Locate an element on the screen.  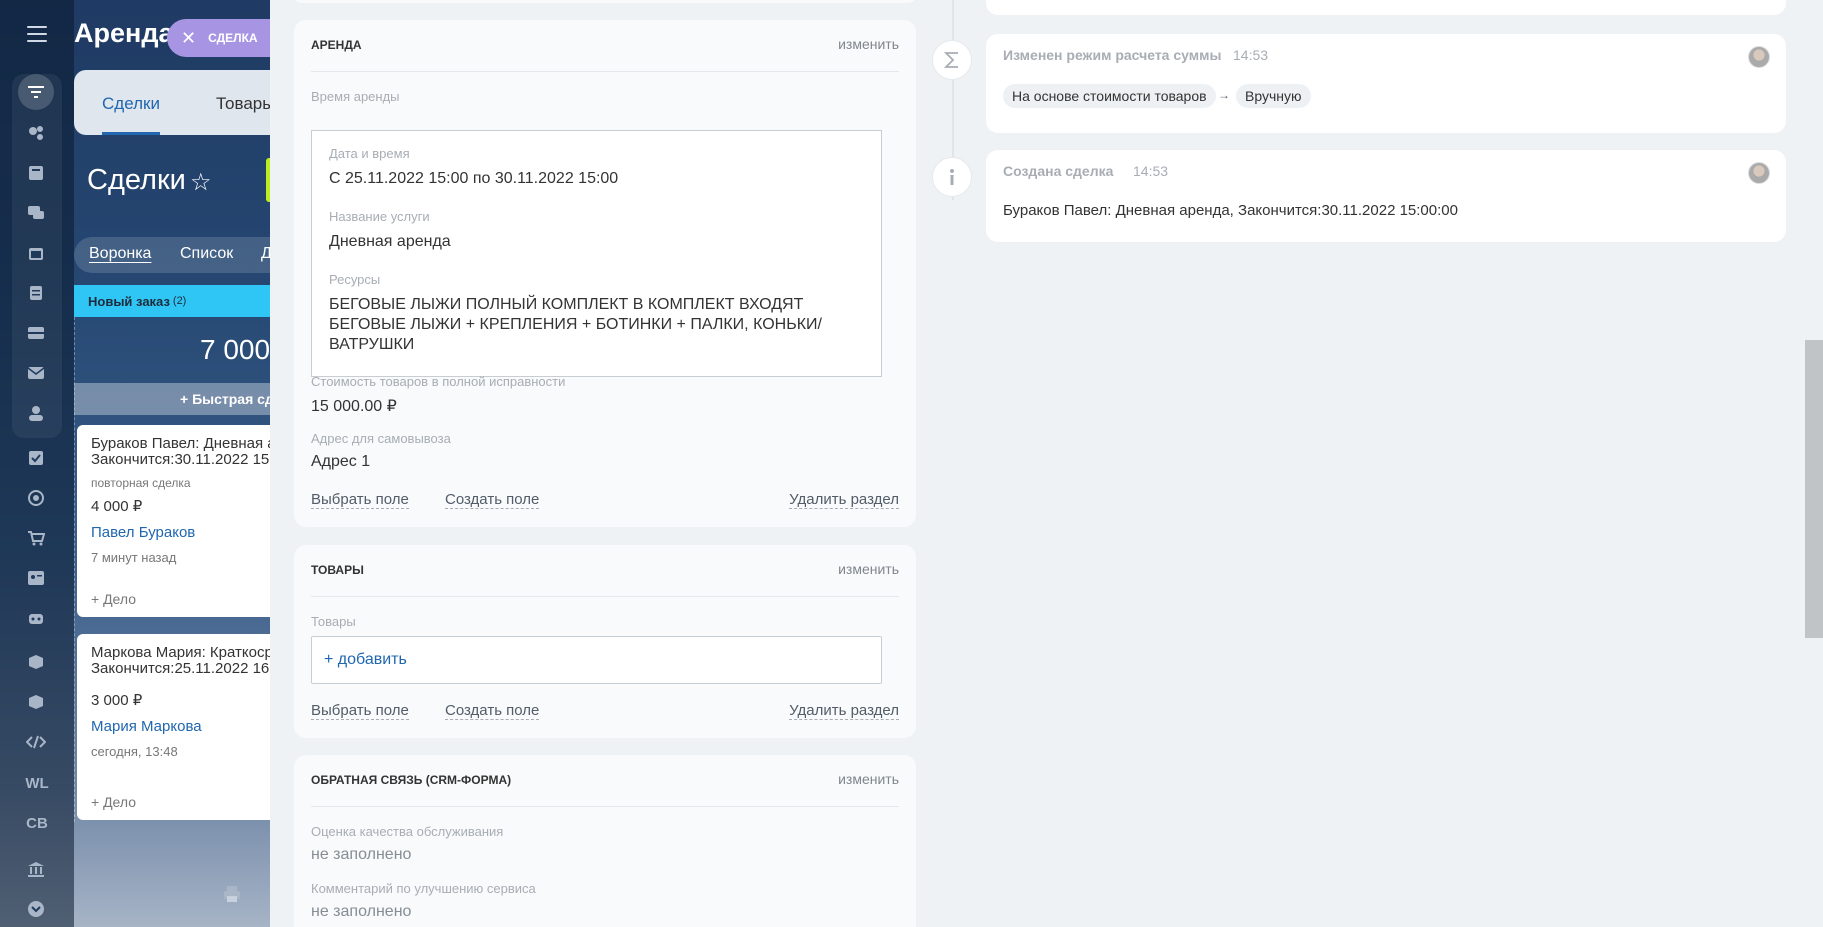
goods-field: + добавить is located at coordinates (596, 660).